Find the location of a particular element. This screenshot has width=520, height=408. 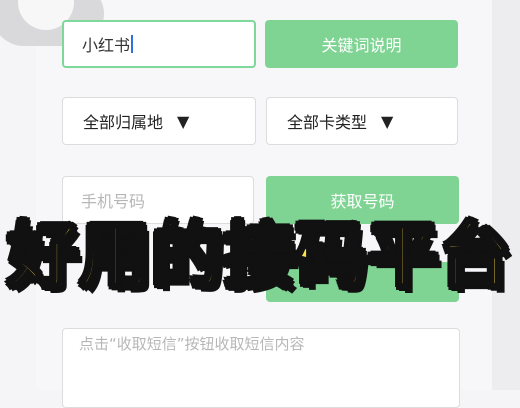

right-edge-strip is located at coordinates (506, 195).